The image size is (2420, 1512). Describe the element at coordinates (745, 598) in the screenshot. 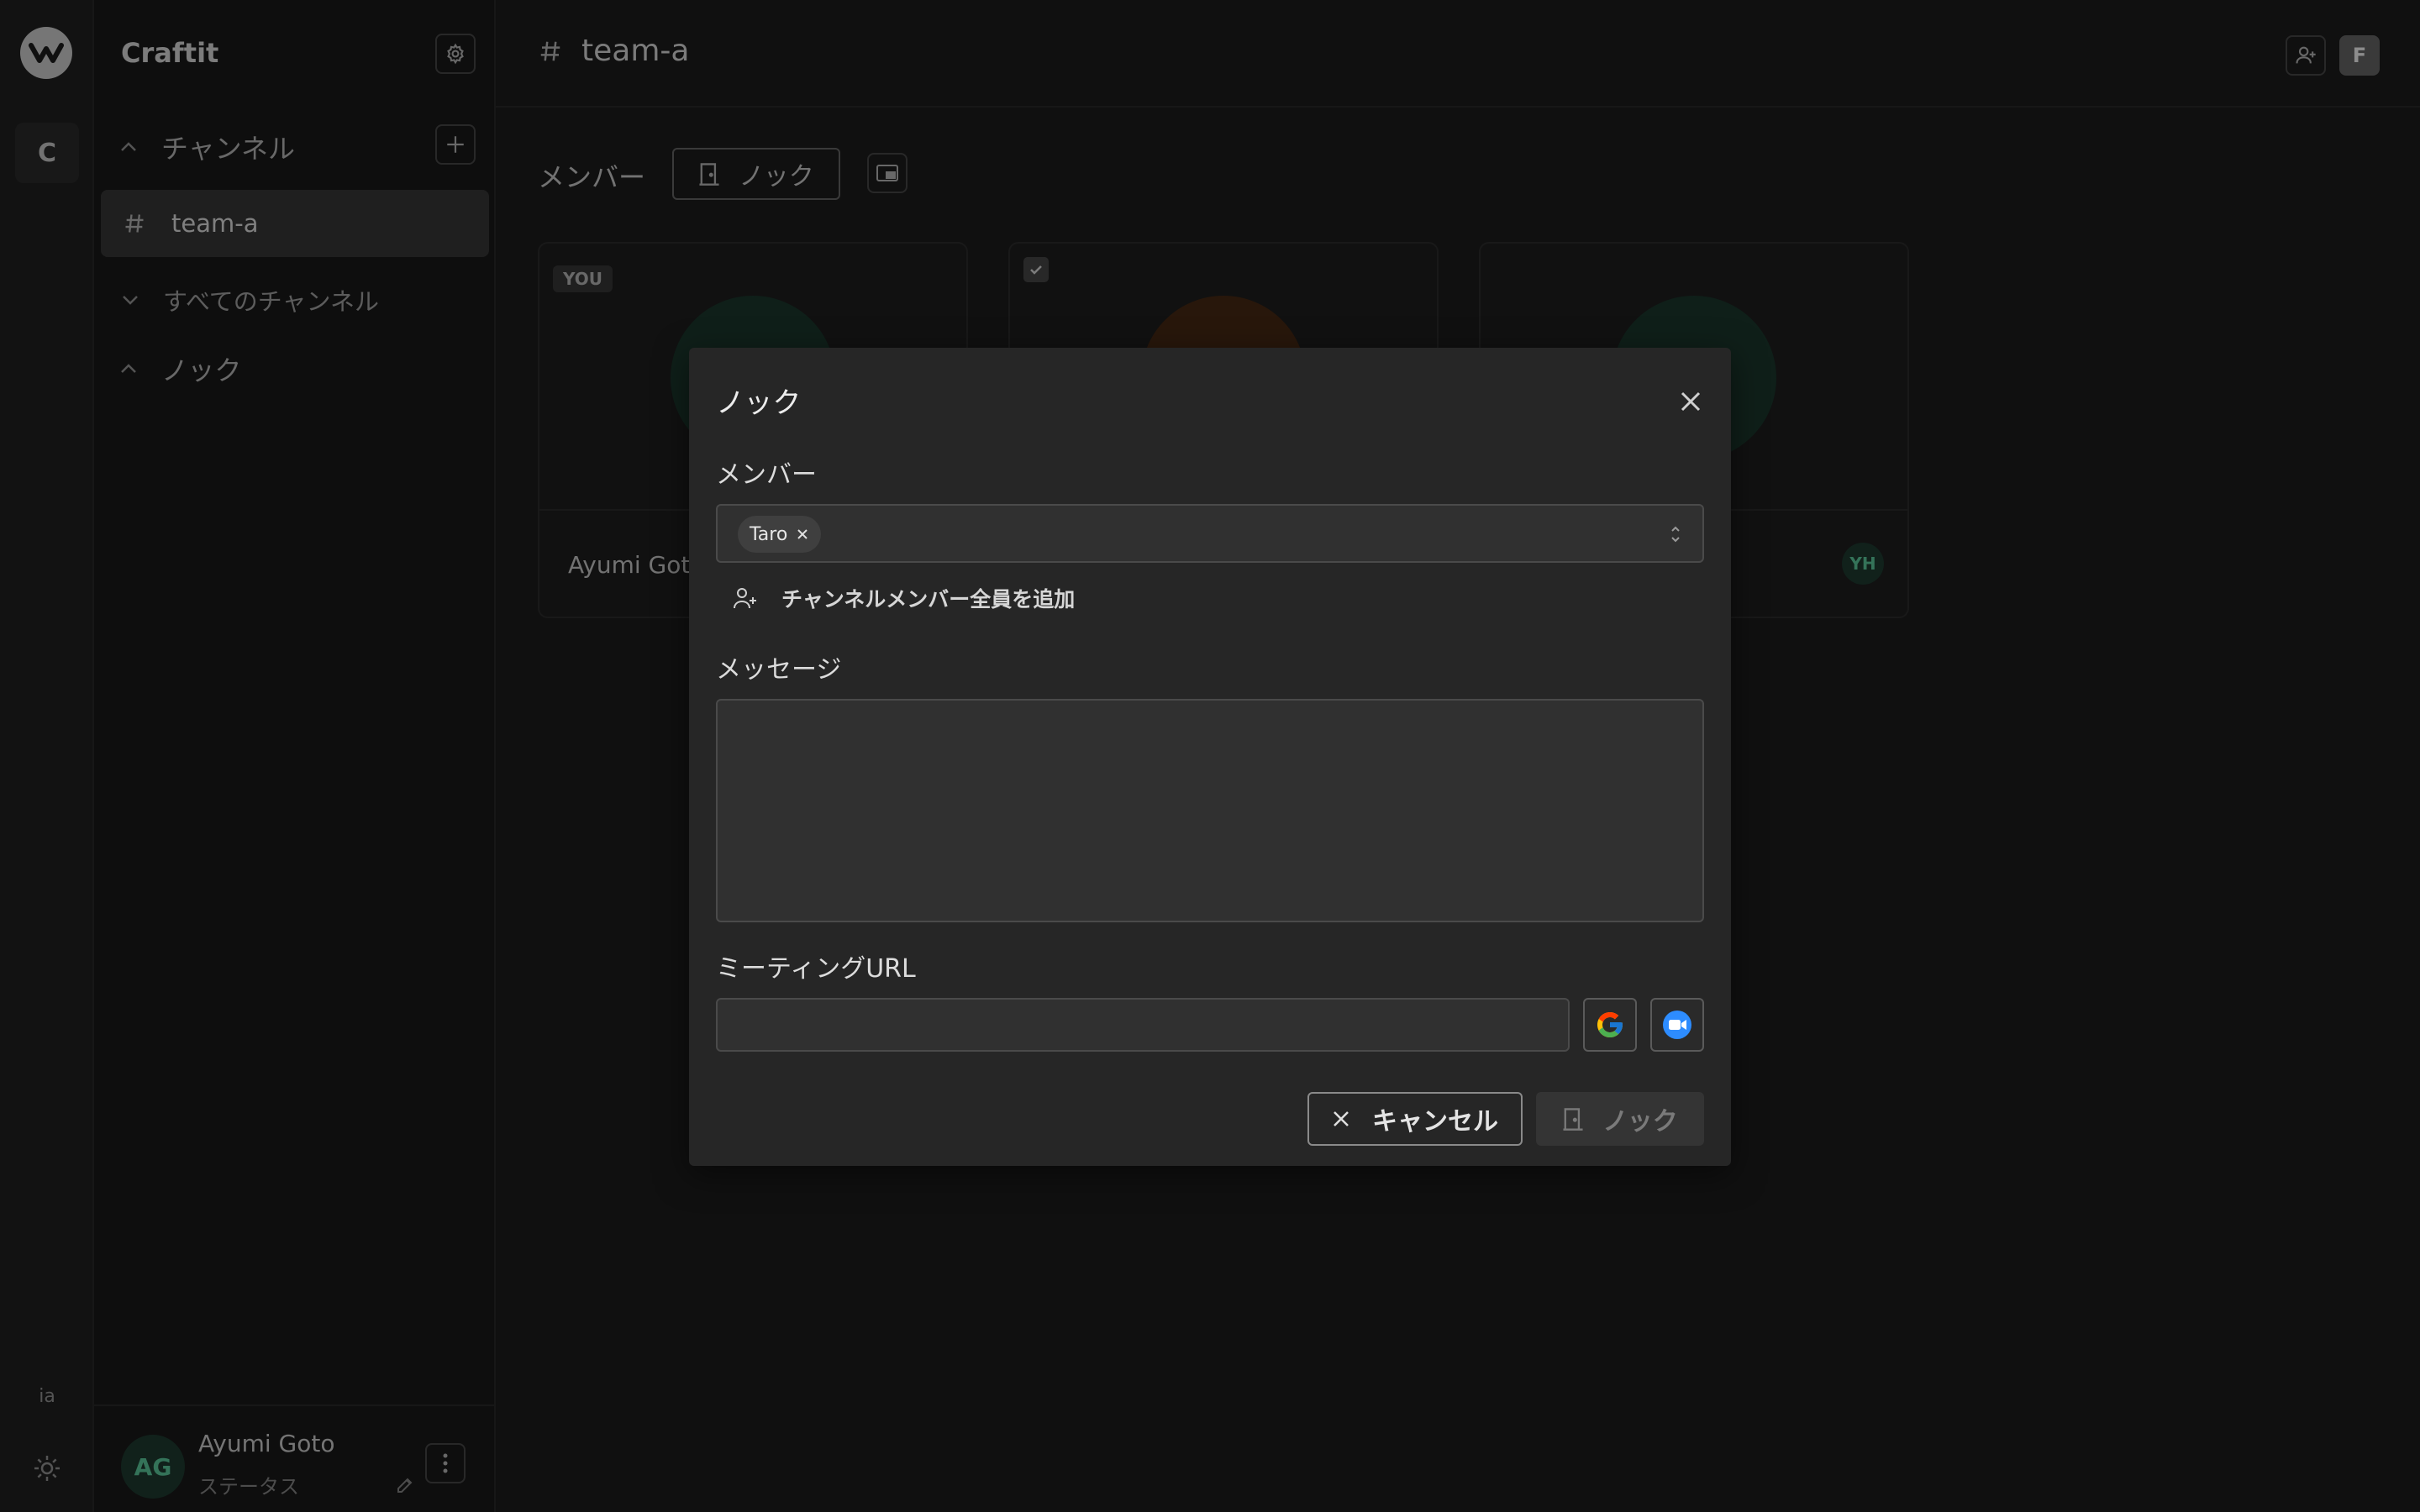

I see `users-plus-icon` at that location.